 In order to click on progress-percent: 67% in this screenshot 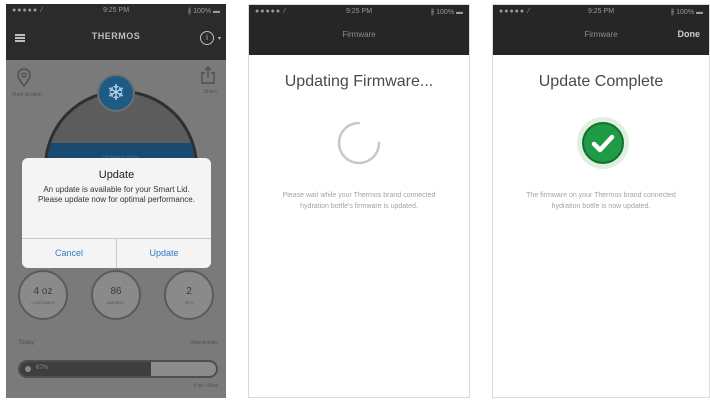, I will do `click(42, 368)`.